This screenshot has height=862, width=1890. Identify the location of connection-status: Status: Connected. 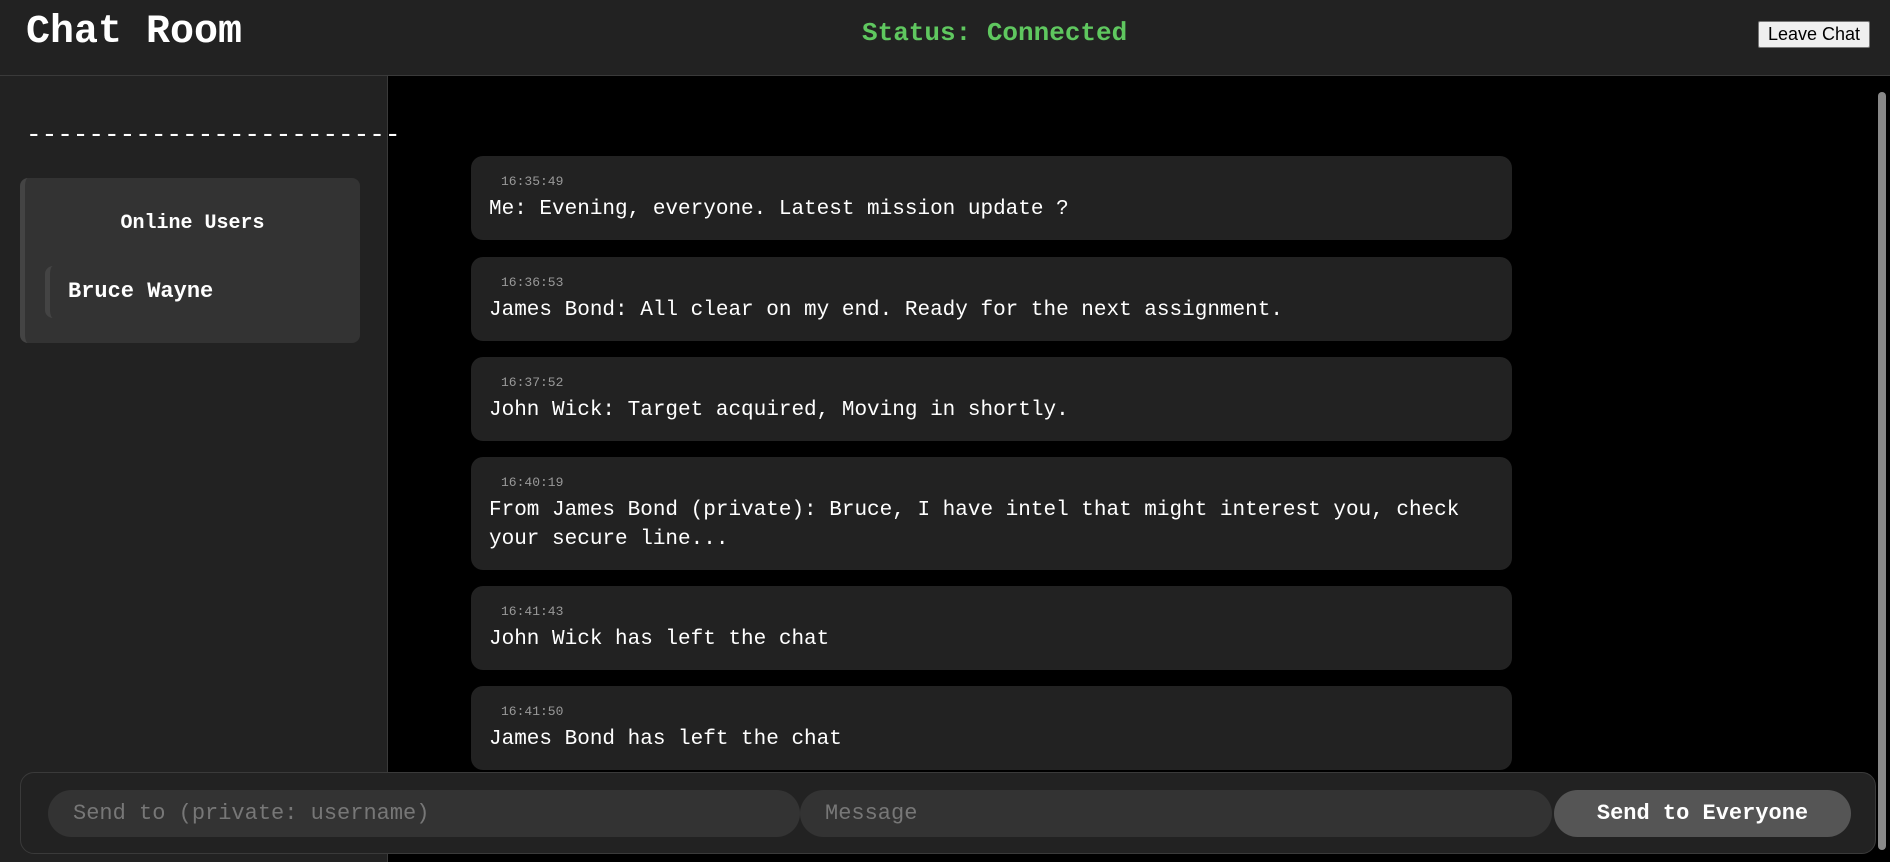
(995, 33).